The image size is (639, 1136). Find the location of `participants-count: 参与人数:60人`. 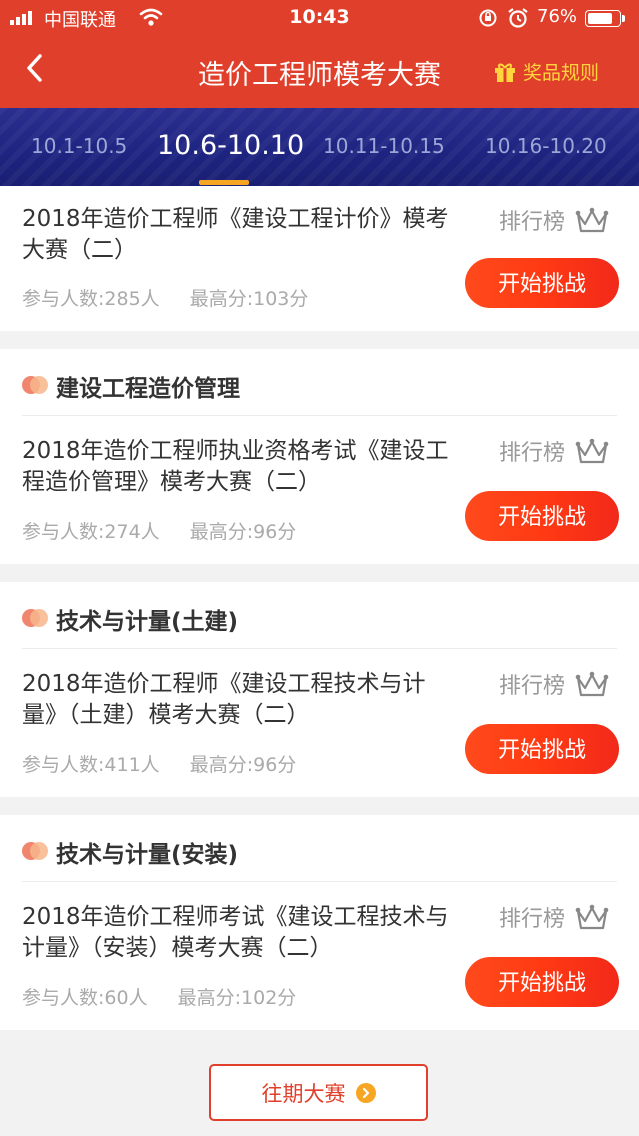

participants-count: 参与人数:60人 is located at coordinates (85, 998).